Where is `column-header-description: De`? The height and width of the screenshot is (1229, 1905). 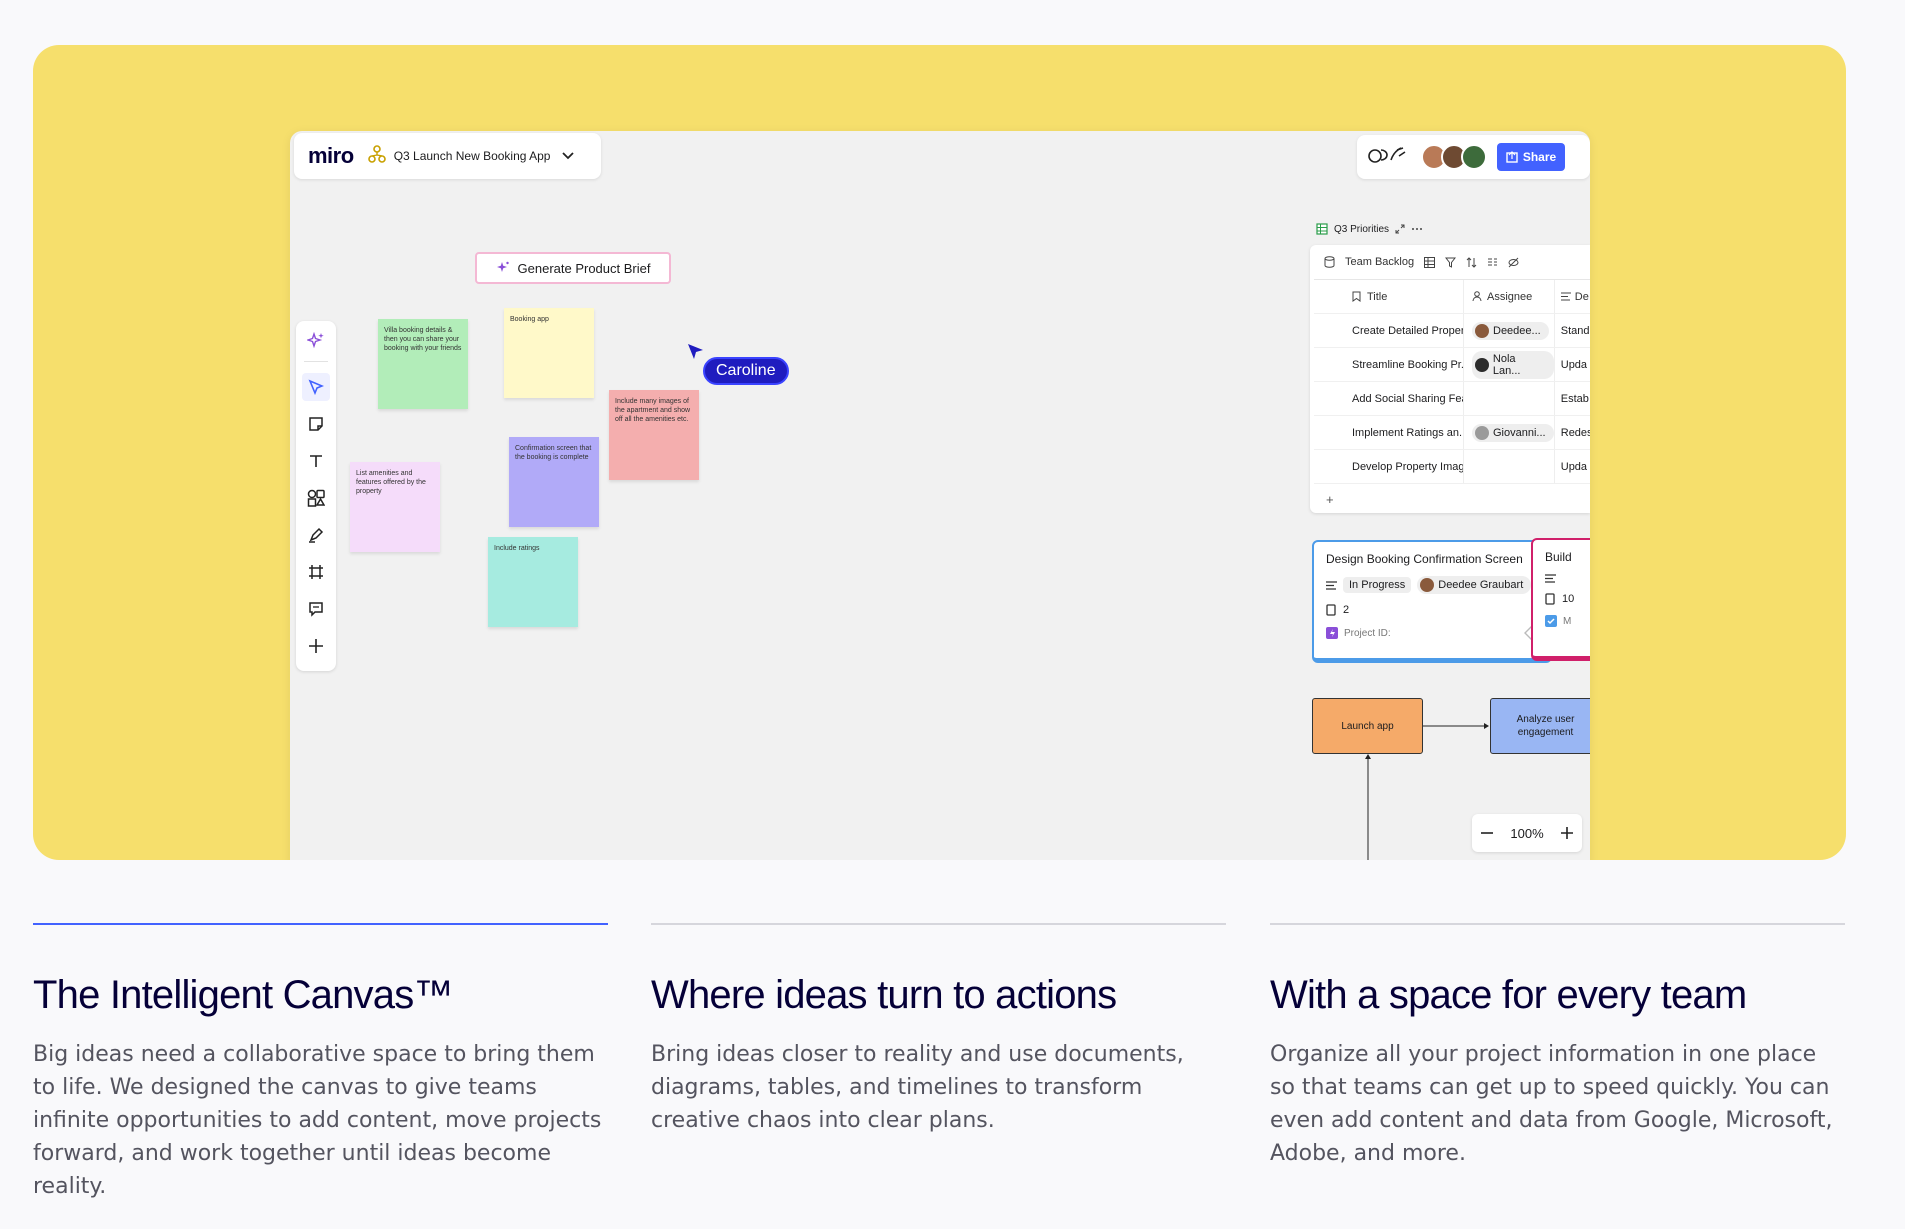 column-header-description: De is located at coordinates (1572, 296).